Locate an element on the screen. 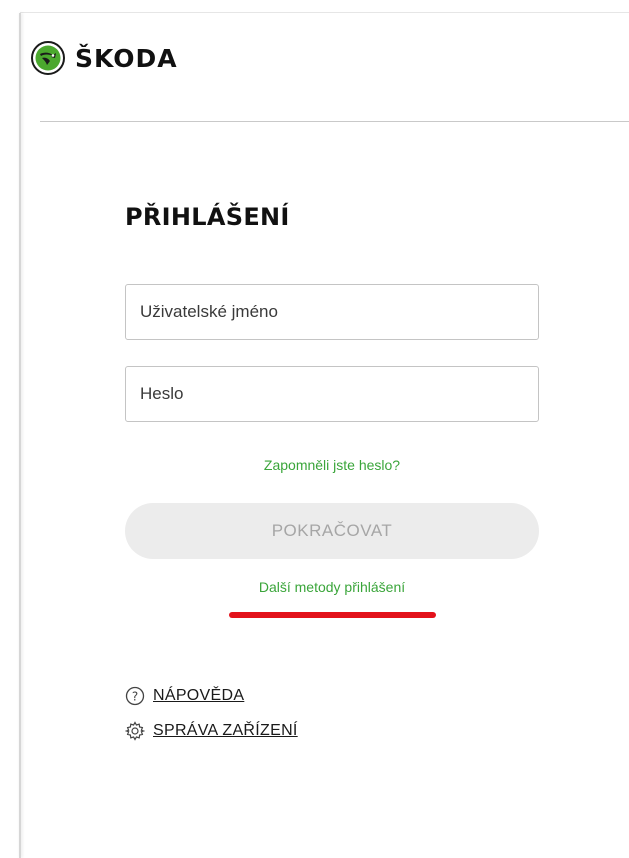 Image resolution: width=629 pixels, height=858 pixels. help-link-row: ? NÁPOVĚDA is located at coordinates (184, 696).